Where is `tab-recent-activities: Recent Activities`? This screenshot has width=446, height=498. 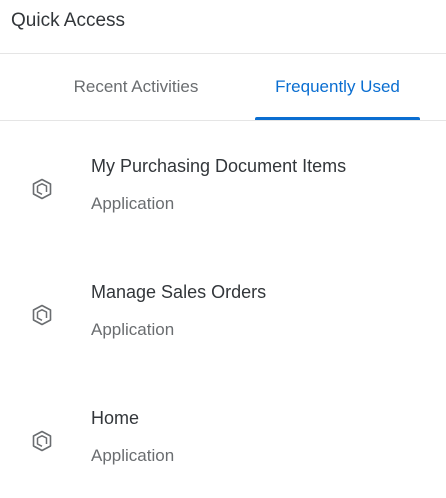
tab-recent-activities: Recent Activities is located at coordinates (136, 87).